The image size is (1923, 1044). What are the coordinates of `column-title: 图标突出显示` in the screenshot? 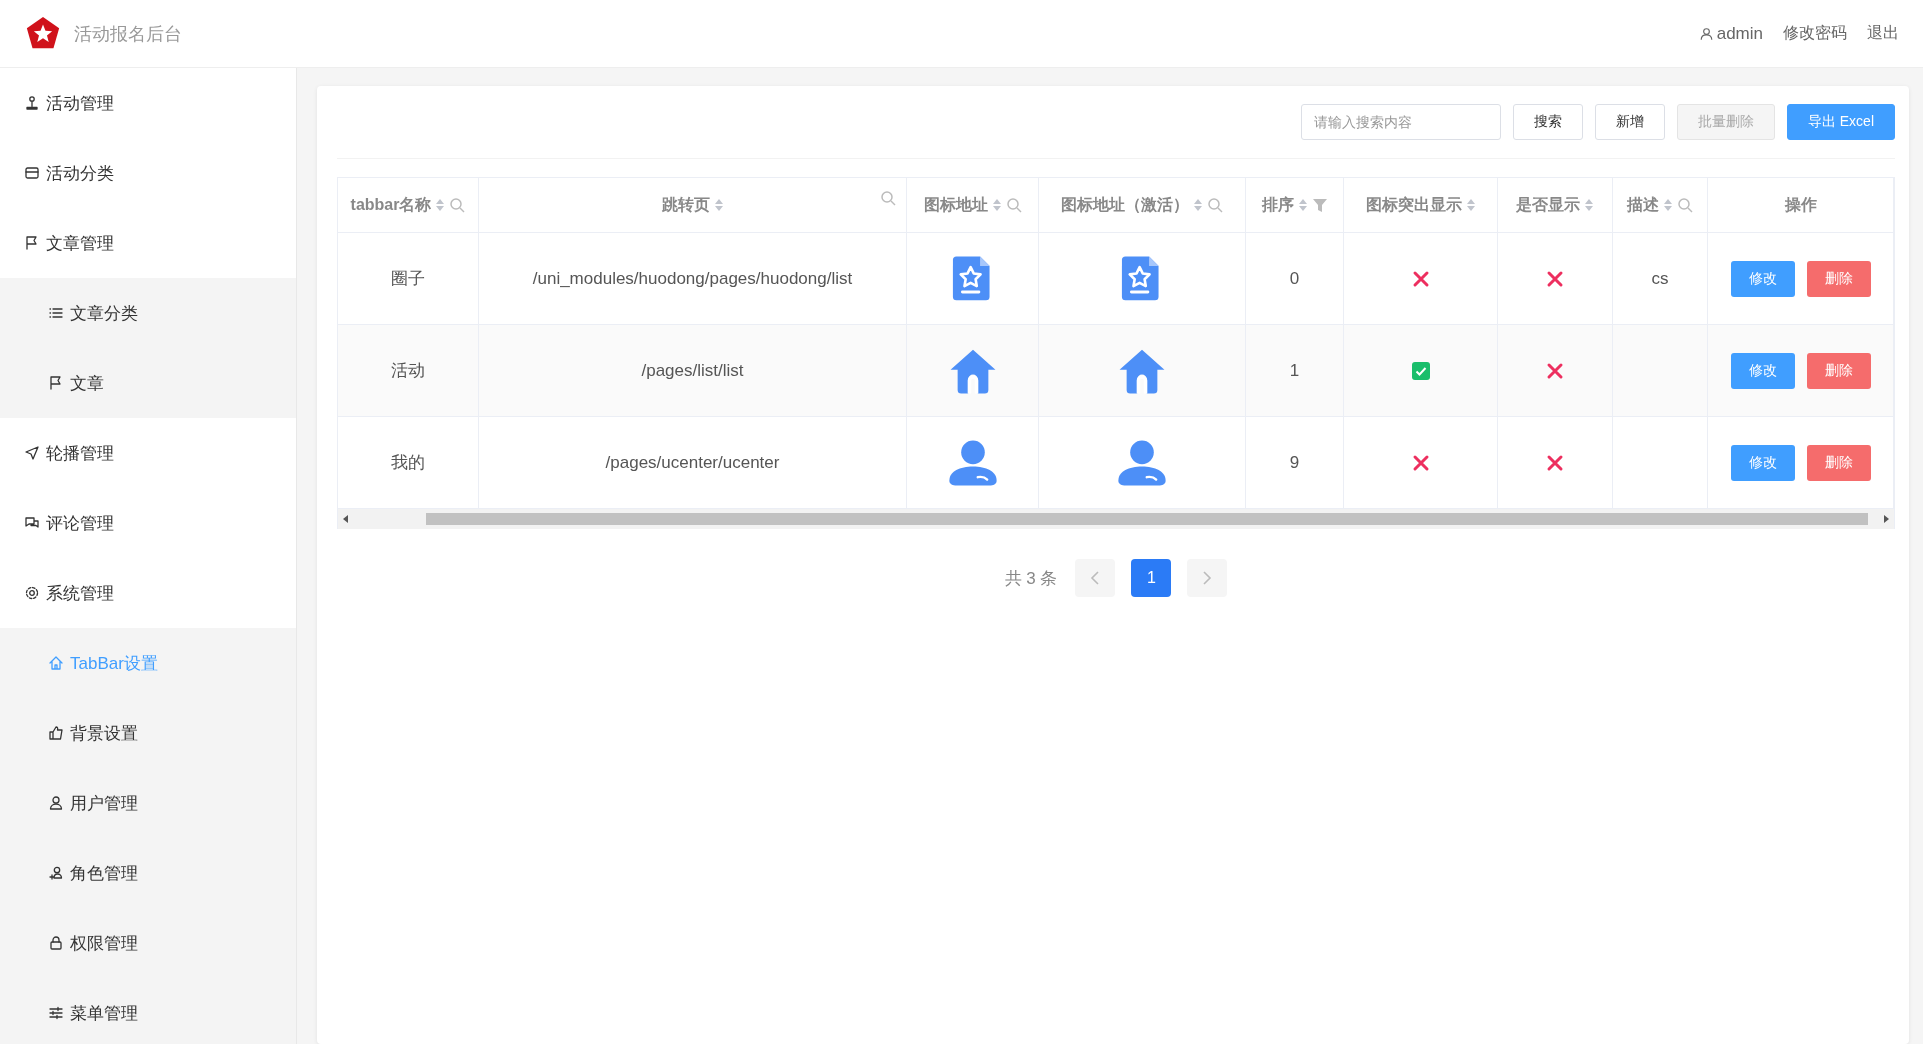 It's located at (1413, 204).